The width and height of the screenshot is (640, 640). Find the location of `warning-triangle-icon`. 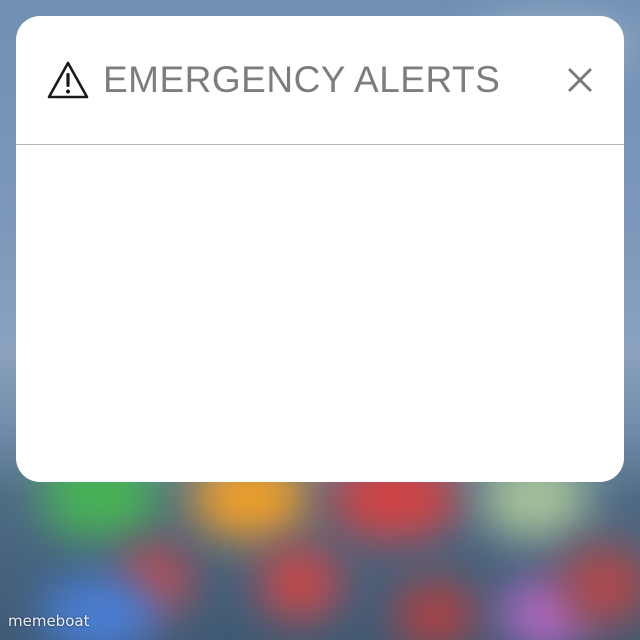

warning-triangle-icon is located at coordinates (68, 80).